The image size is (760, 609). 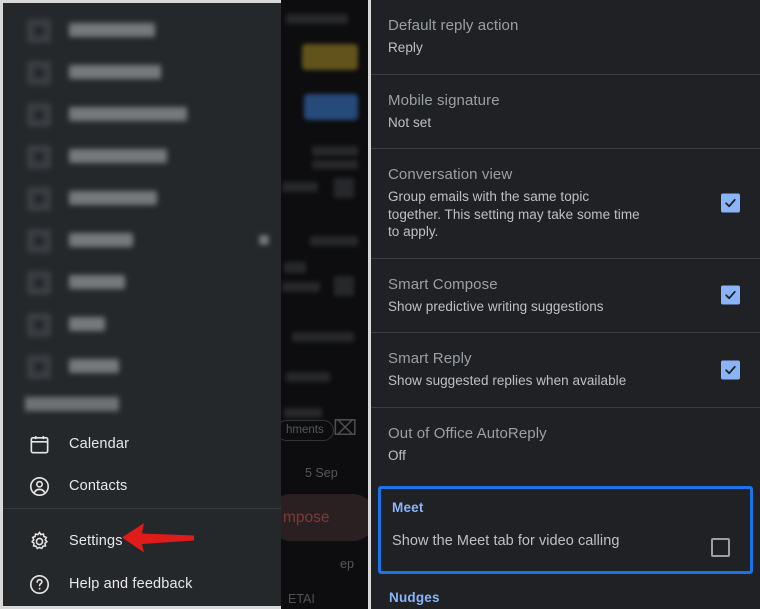 What do you see at coordinates (72, 404) in the screenshot?
I see `drawer-blurred-section-header` at bounding box center [72, 404].